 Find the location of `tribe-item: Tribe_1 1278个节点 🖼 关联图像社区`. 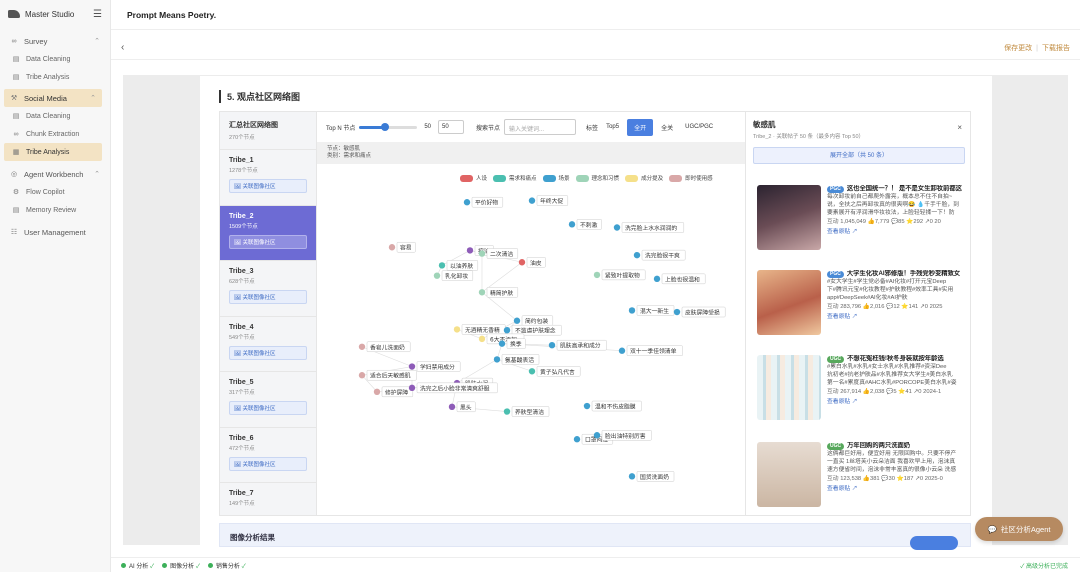

tribe-item: Tribe_1 1278个节点 🖼 关联图像社区 is located at coordinates (268, 178).